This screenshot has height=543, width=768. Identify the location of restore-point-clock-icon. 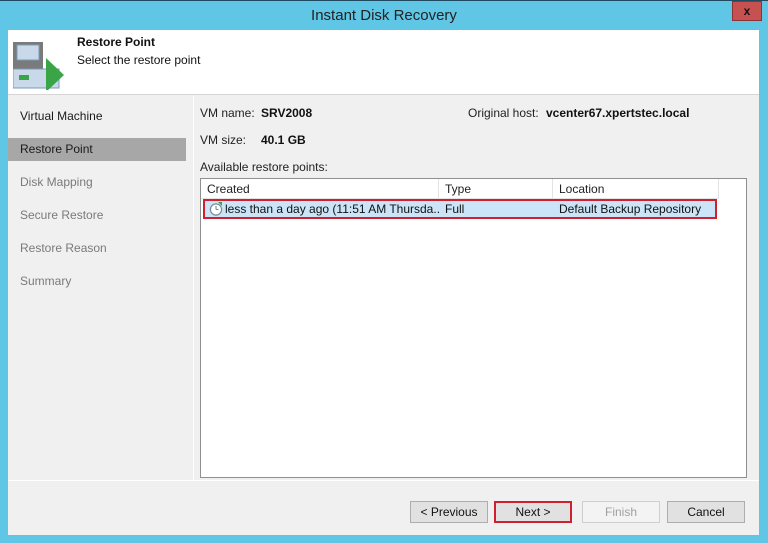
(216, 209).